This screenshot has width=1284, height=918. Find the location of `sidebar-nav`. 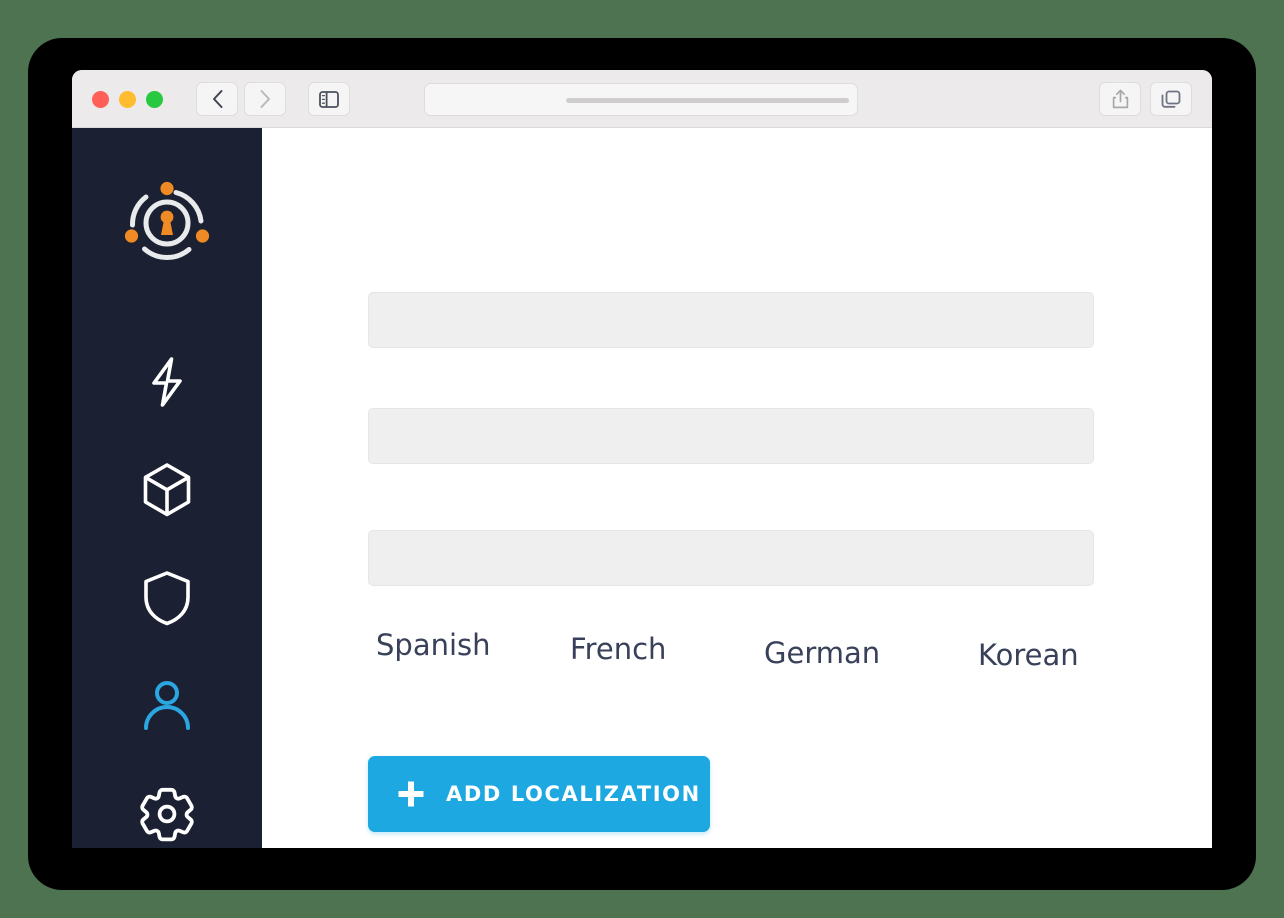

sidebar-nav is located at coordinates (167, 588).